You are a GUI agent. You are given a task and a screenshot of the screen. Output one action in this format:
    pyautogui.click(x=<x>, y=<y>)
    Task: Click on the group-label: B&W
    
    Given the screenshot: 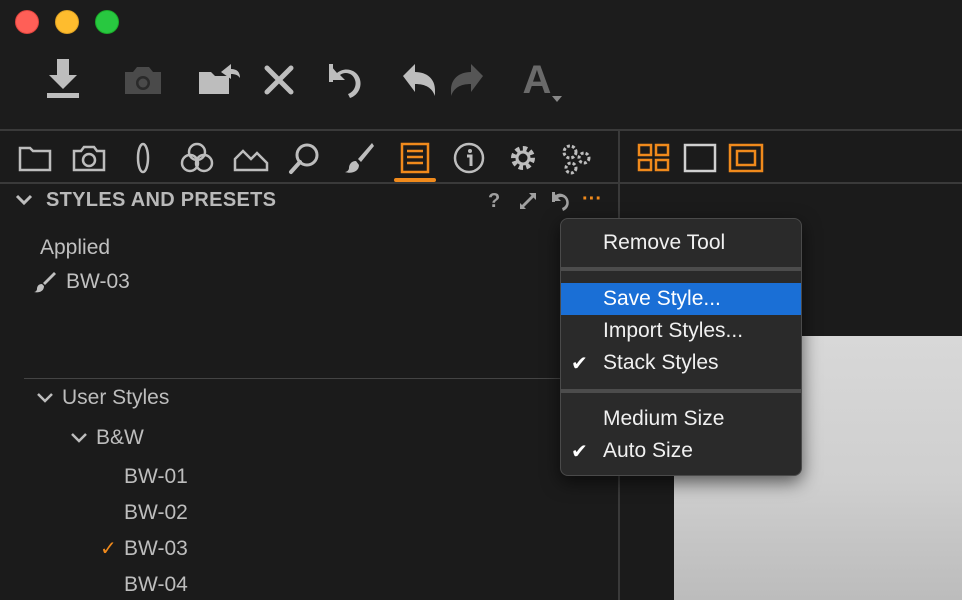 What is the action you would take?
    pyautogui.click(x=120, y=437)
    